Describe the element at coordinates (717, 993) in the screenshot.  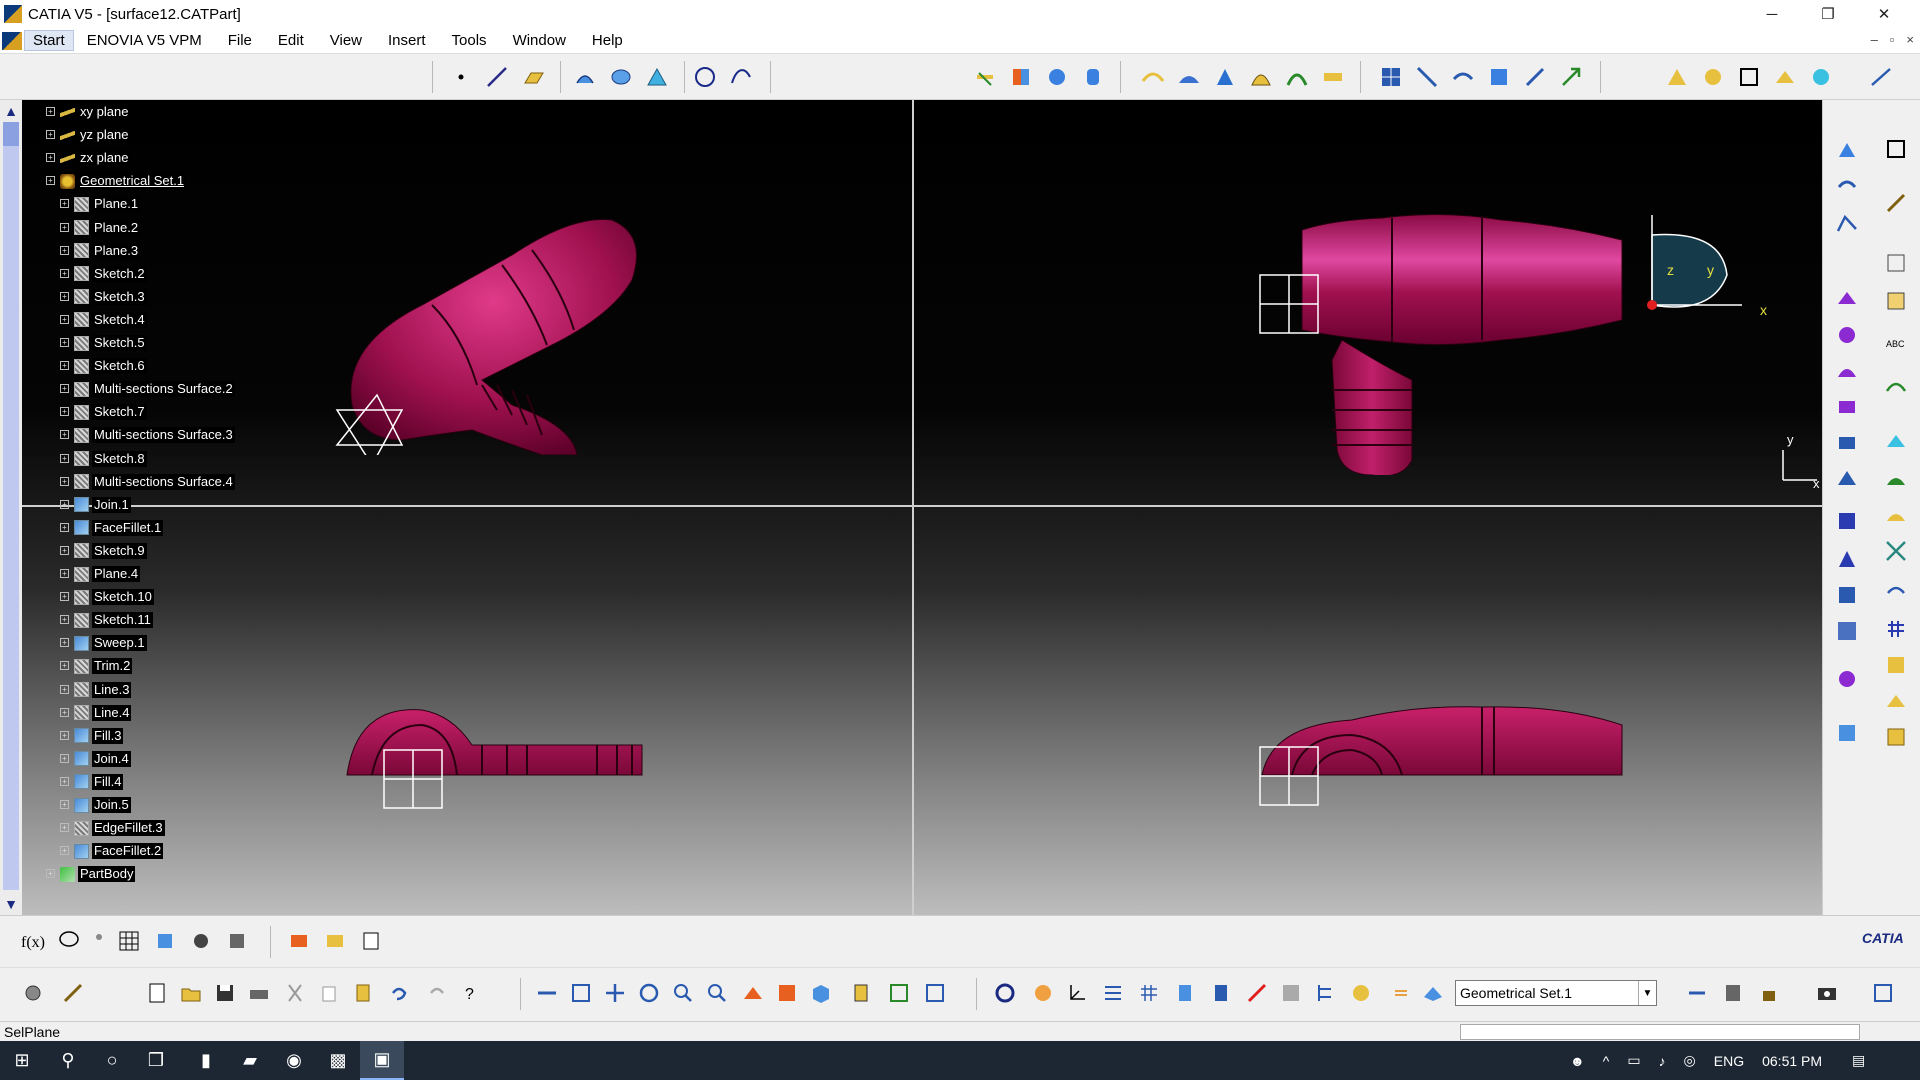
I see `zoom-out-icon` at that location.